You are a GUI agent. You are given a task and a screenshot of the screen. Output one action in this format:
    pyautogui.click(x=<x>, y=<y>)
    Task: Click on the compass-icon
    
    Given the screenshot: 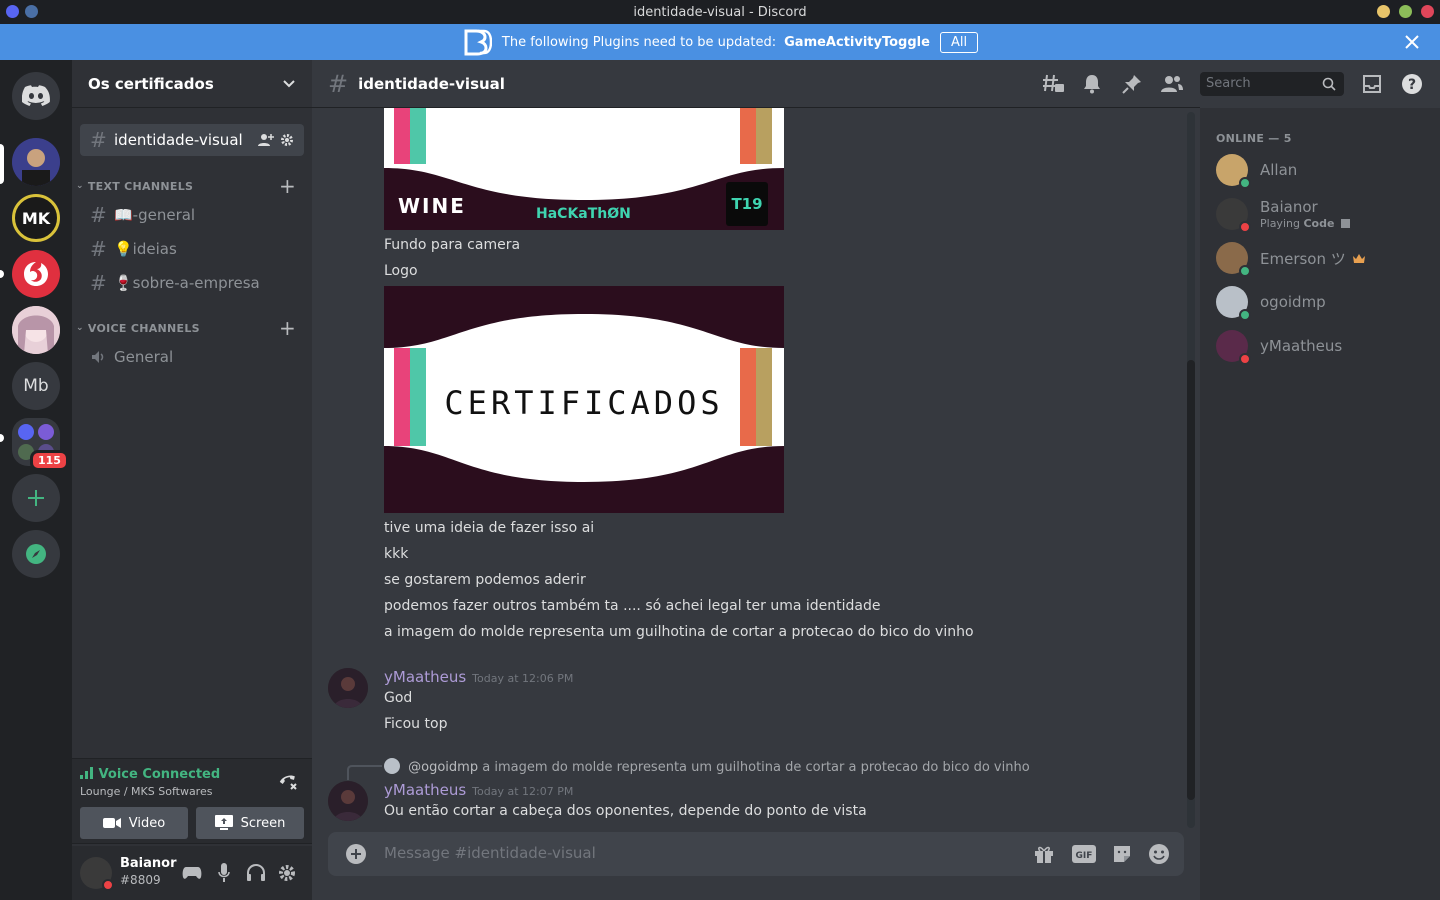 What is the action you would take?
    pyautogui.click(x=36, y=554)
    